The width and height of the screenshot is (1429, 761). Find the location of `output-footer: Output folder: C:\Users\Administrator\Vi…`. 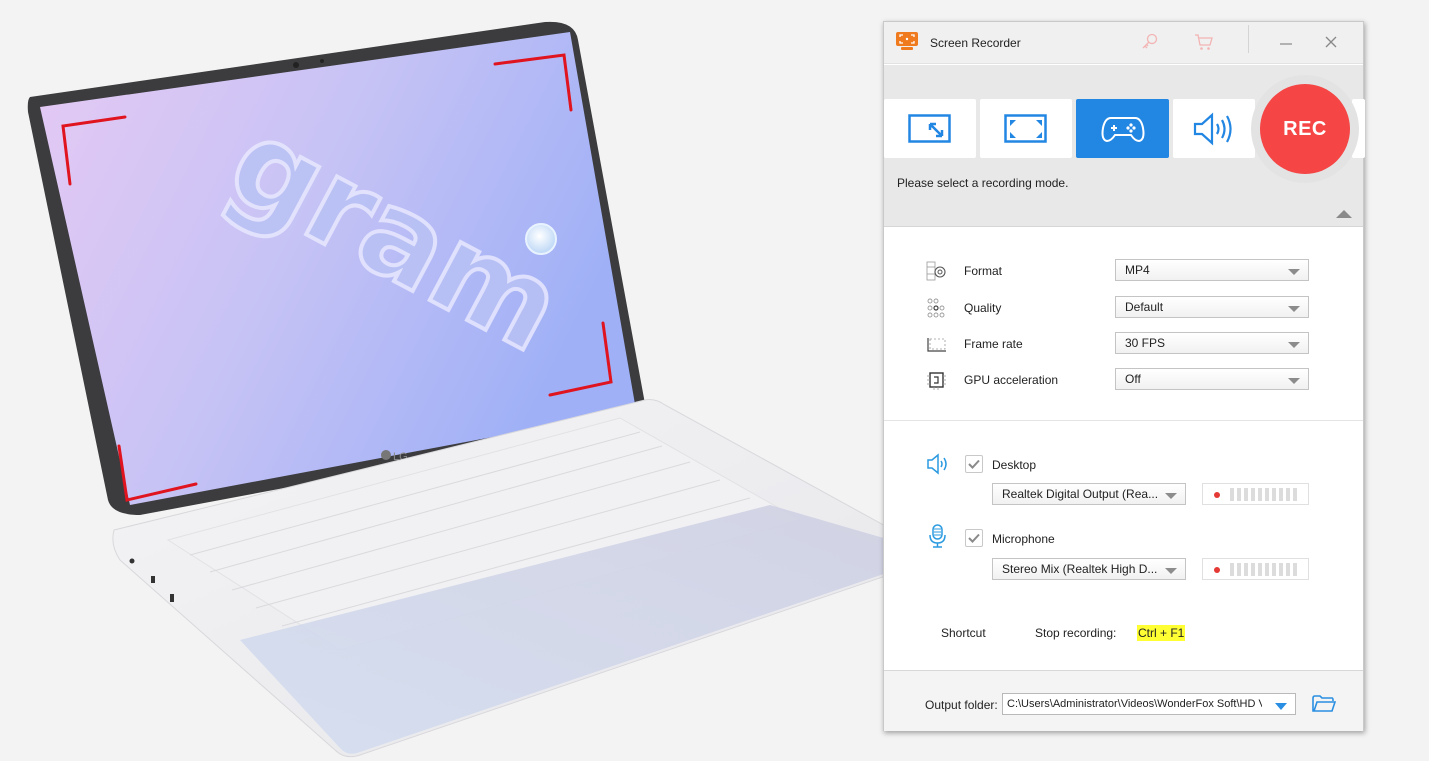

output-footer: Output folder: C:\Users\Administrator\Vi… is located at coordinates (1123, 700).